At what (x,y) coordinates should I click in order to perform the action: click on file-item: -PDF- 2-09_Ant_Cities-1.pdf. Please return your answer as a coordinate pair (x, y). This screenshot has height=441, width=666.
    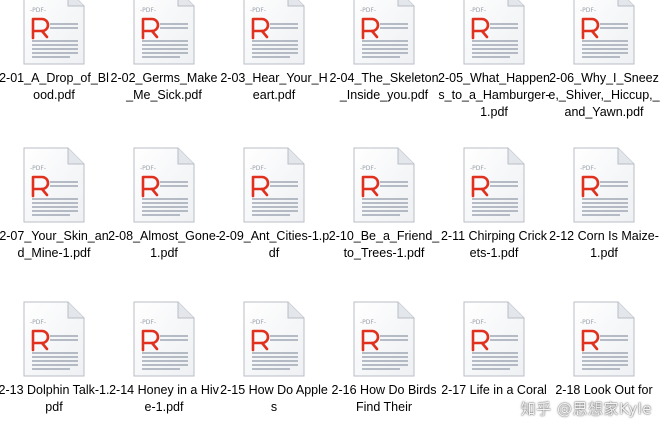
    Looking at the image, I should click on (274, 221).